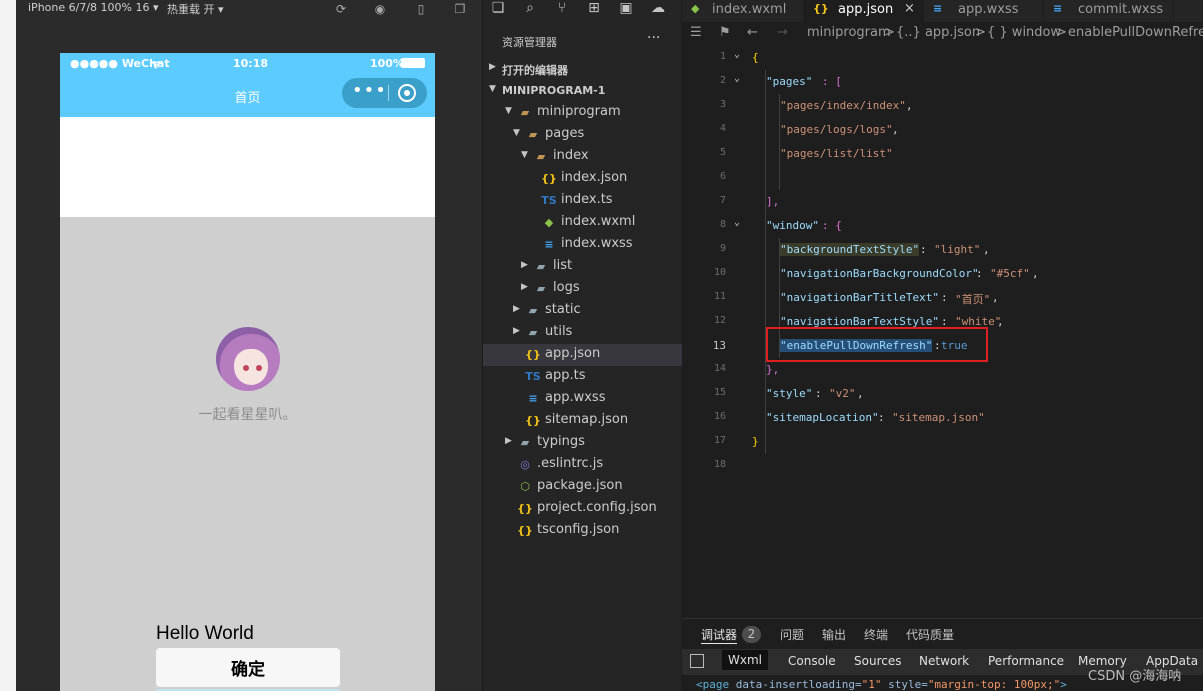  I want to click on tree-item: ▶ ▰ typings, so click(582, 443).